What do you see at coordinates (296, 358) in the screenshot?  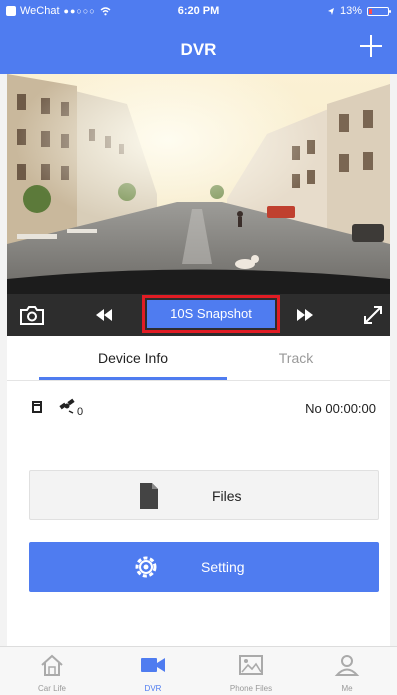 I see `tab-track: Track` at bounding box center [296, 358].